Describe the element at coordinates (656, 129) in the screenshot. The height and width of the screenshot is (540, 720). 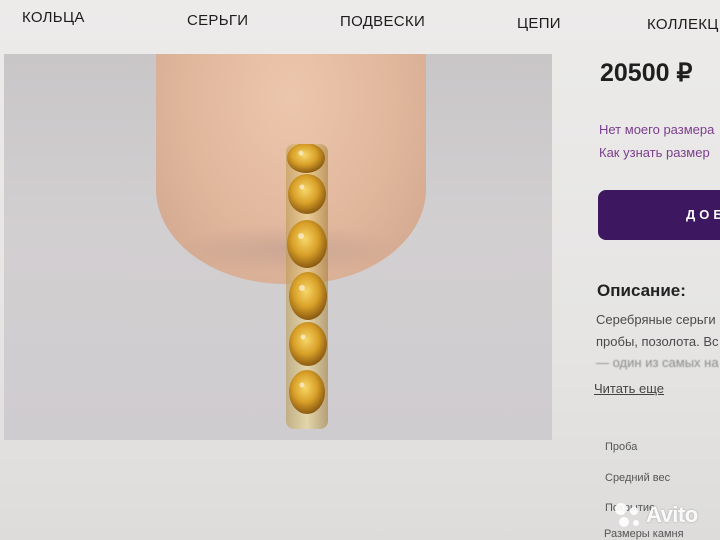
I see `size-missing-link: Нет моего размера` at that location.